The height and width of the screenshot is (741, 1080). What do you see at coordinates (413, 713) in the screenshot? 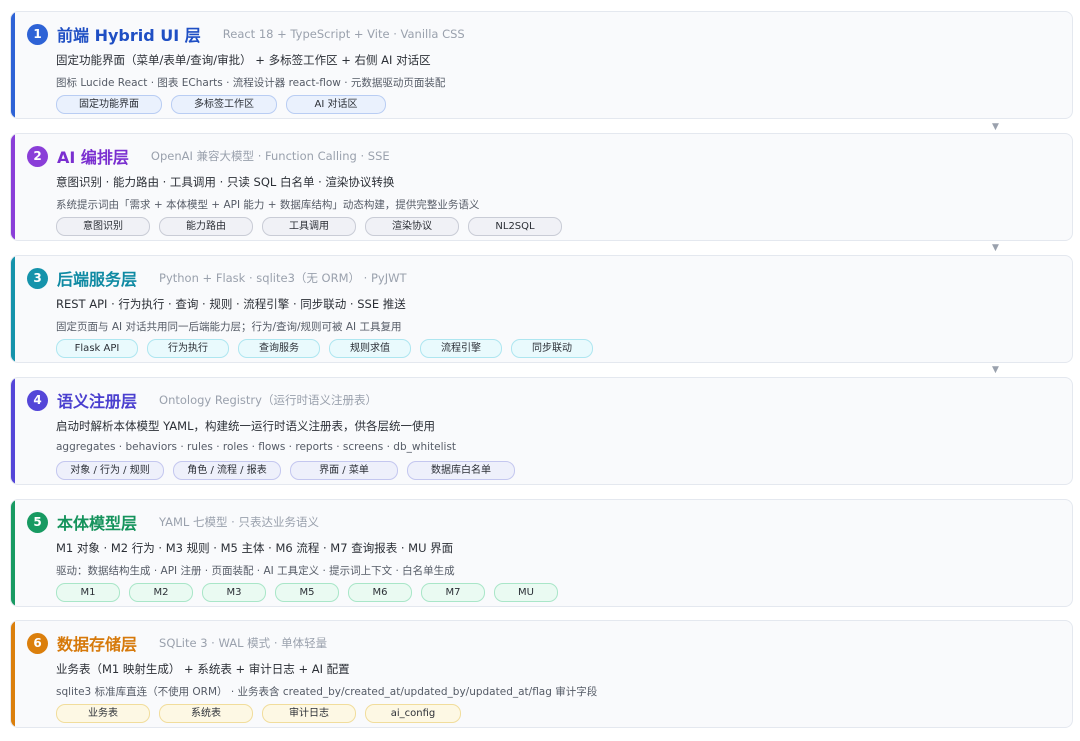
I see `layer-tag: ai_config` at bounding box center [413, 713].